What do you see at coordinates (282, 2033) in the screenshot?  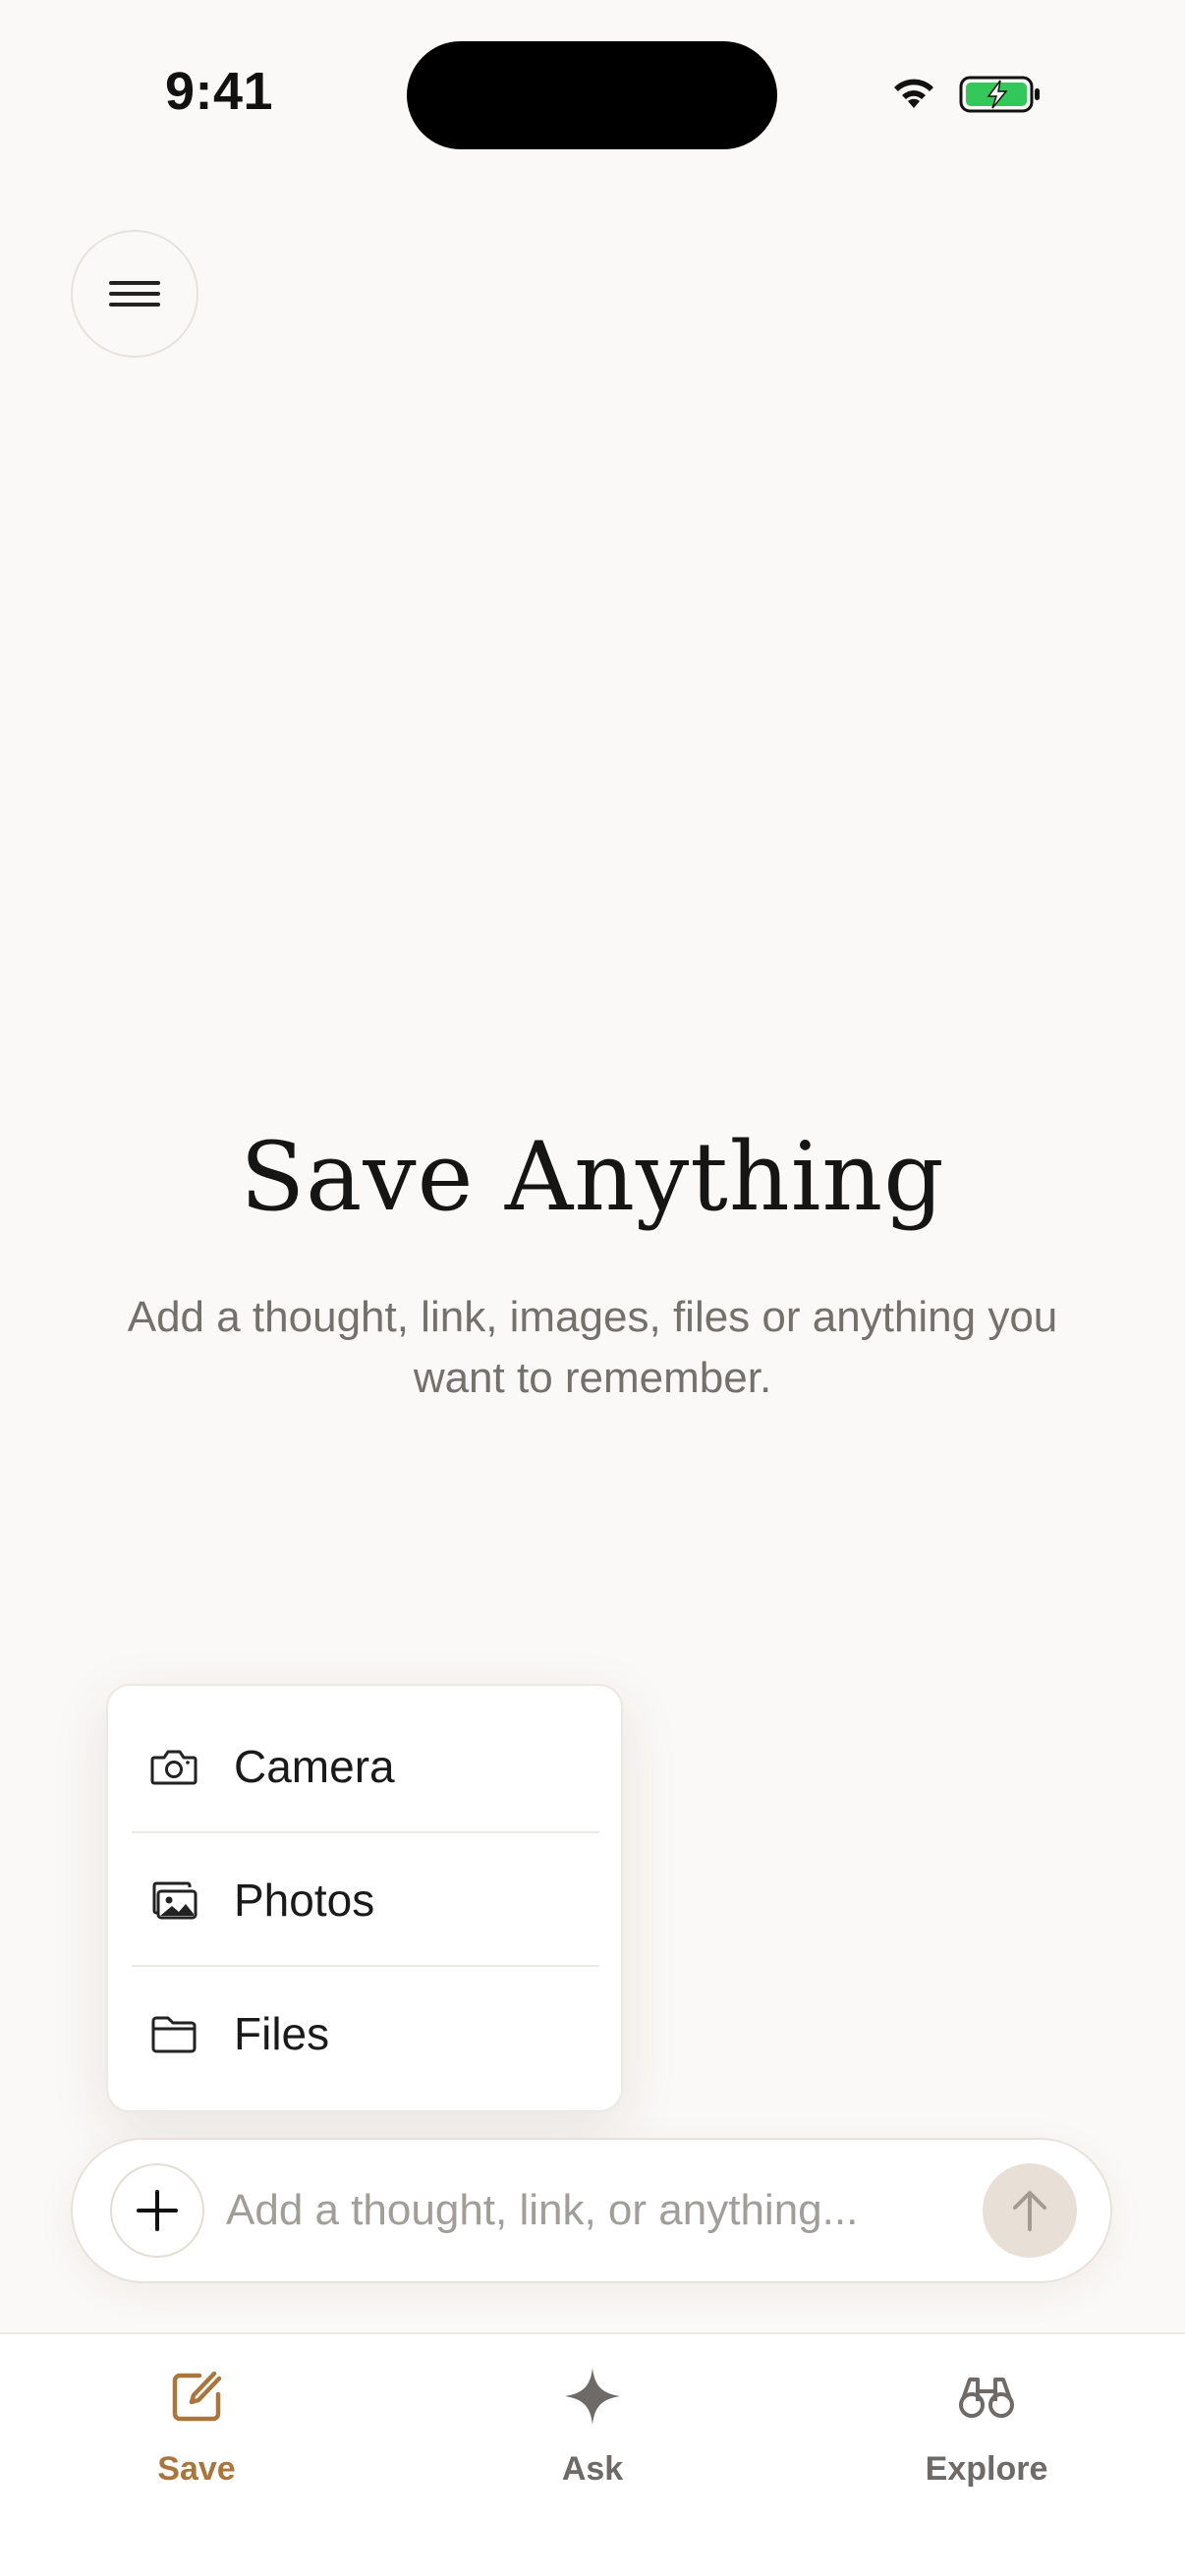 I see `attach-files-label: Files` at bounding box center [282, 2033].